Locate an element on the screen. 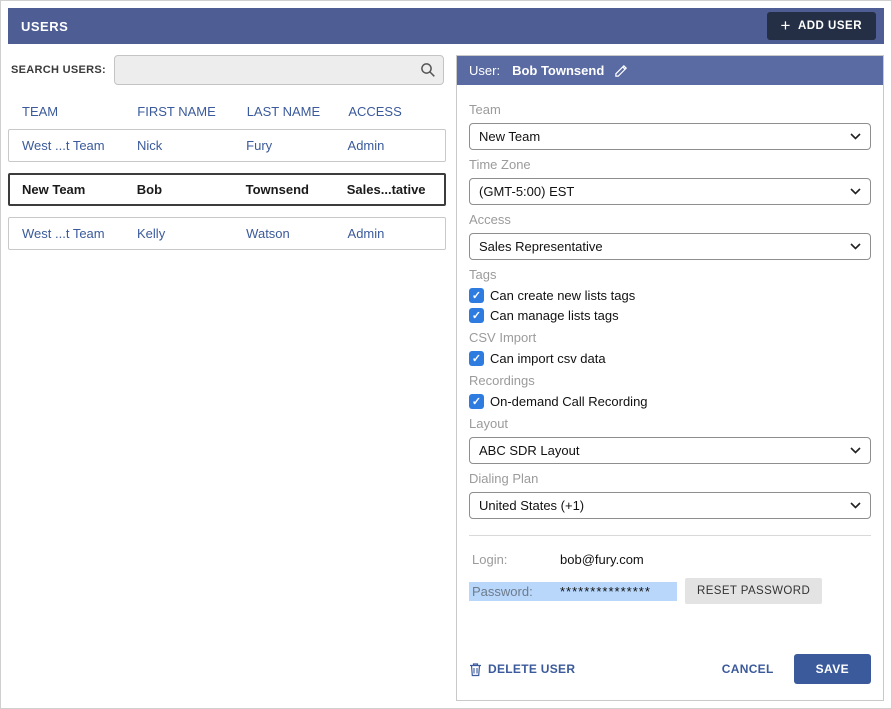 The width and height of the screenshot is (892, 709). save-button: SAVE is located at coordinates (832, 669).